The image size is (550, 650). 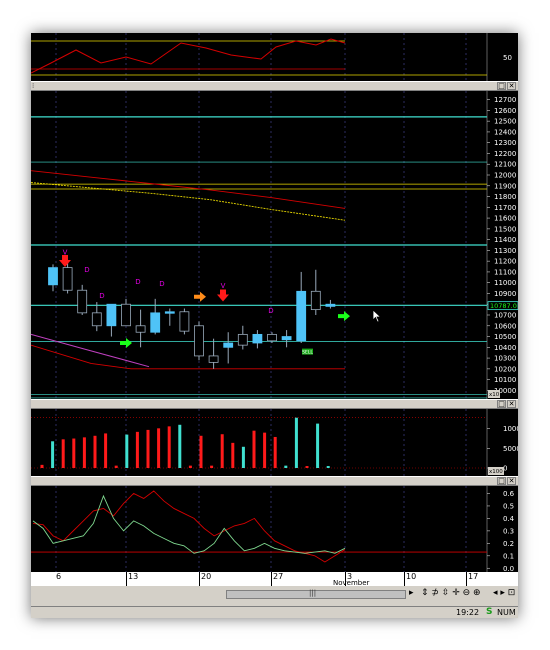 What do you see at coordinates (188, 357) in the screenshot?
I see `trend-line-red` at bounding box center [188, 357].